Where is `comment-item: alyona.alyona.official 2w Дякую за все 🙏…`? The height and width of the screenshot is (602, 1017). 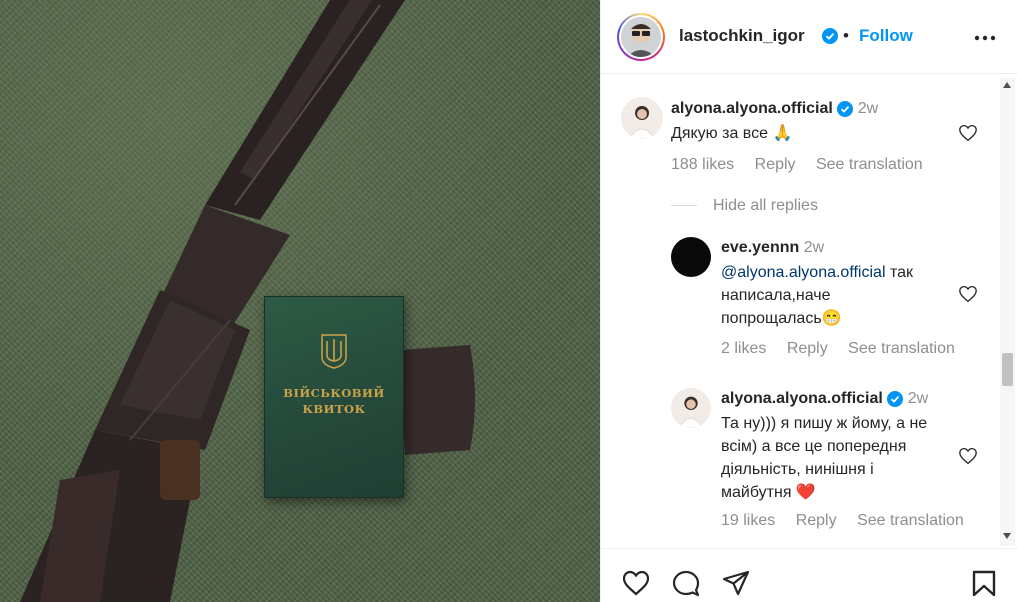 comment-item: alyona.alyona.official 2w Дякую за все 🙏… is located at coordinates (801, 130).